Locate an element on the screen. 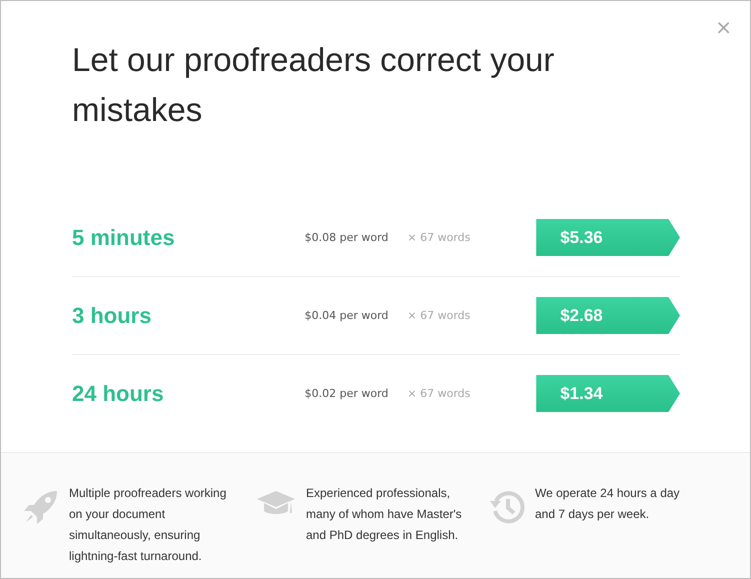  rate-label: $0.02 per word is located at coordinates (347, 393).